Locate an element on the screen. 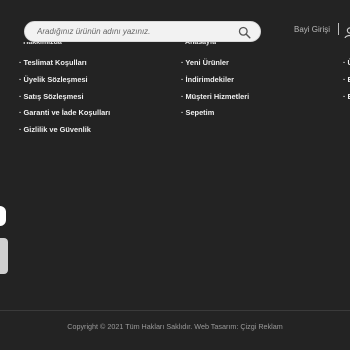 The image size is (350, 350). footer-link-cut-3: · E is located at coordinates (346, 100).